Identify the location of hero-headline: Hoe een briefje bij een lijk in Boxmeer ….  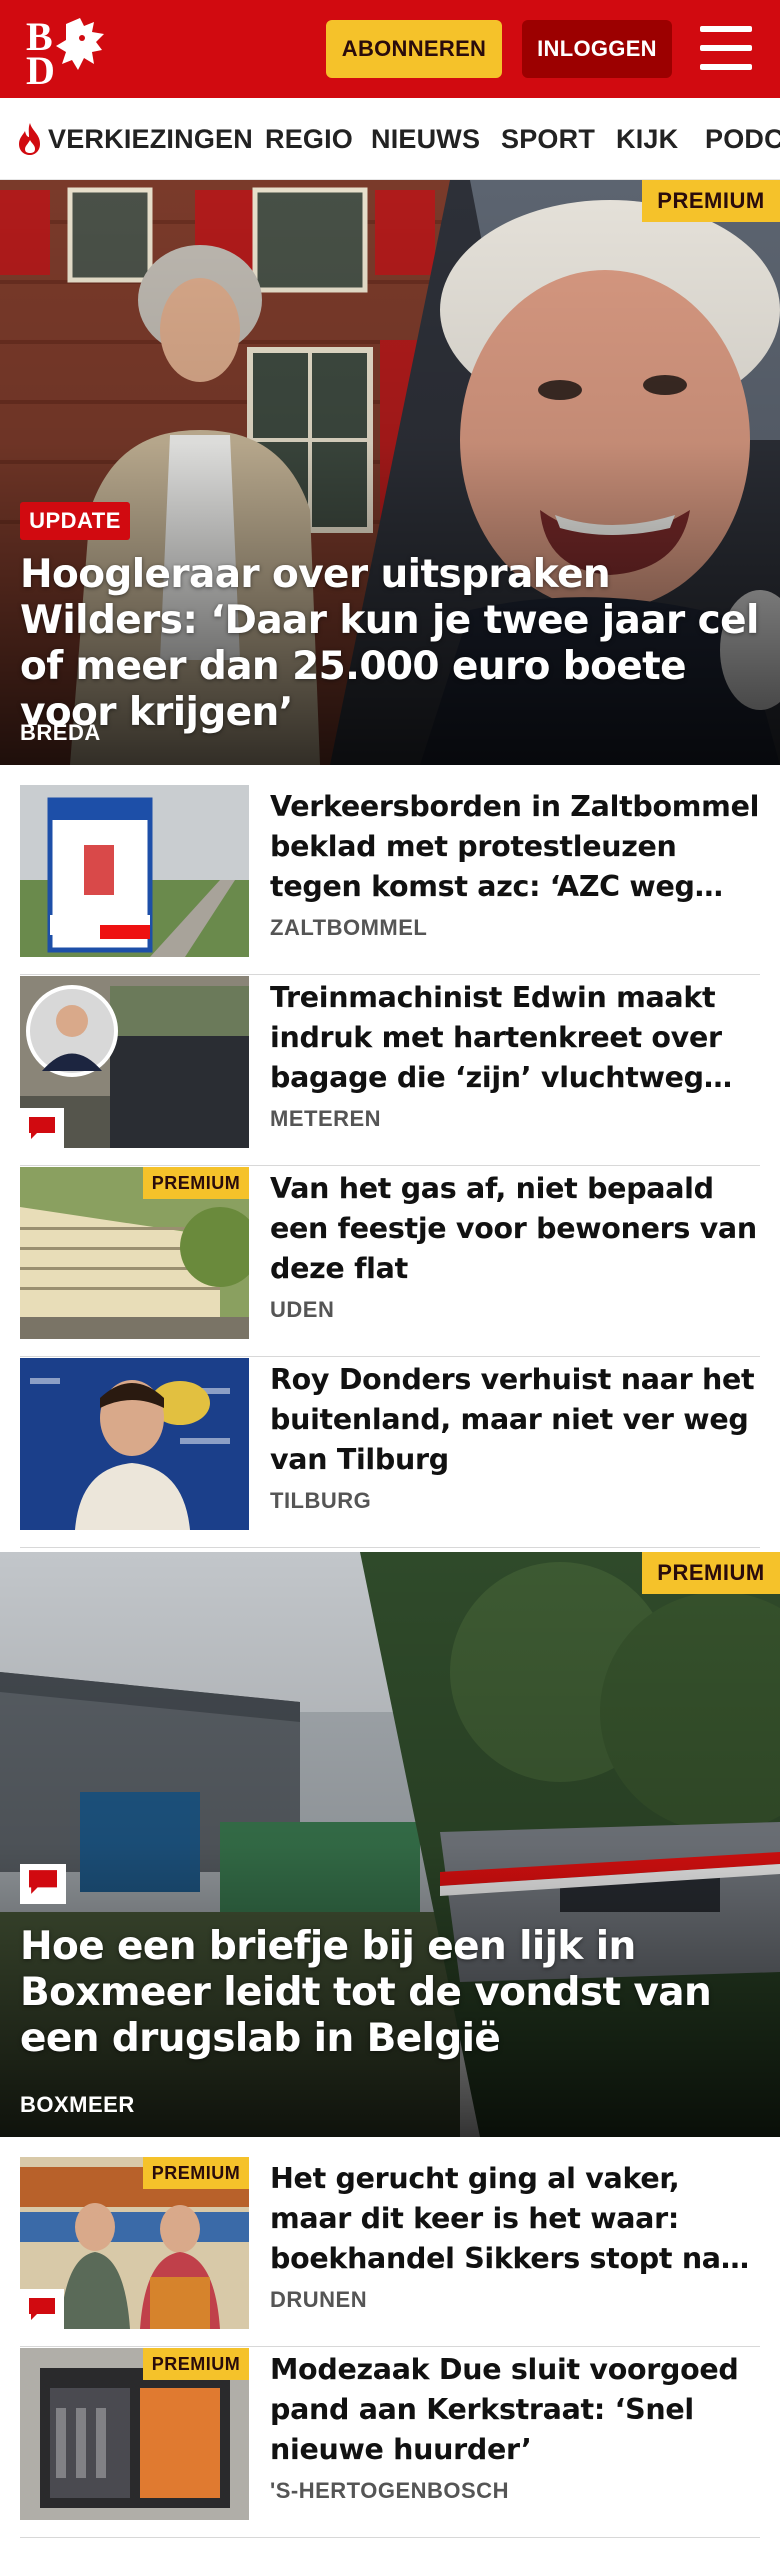
(390, 1993).